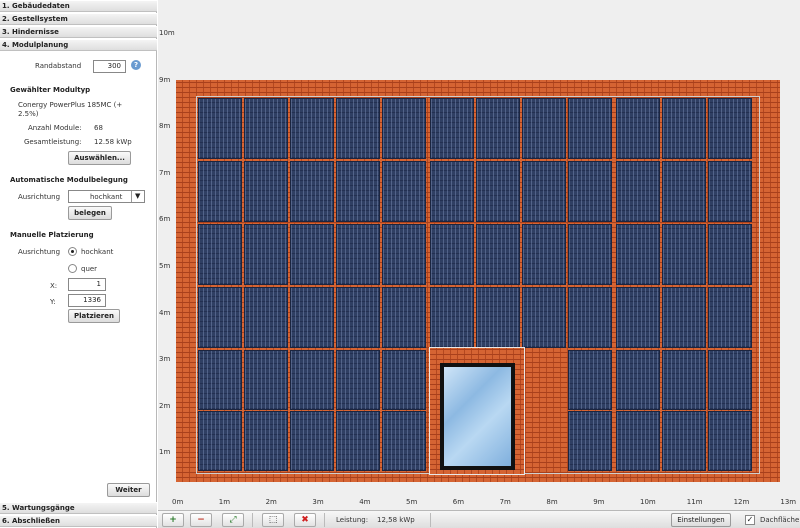  I want to click on y-tick-label: 10m, so click(167, 33).